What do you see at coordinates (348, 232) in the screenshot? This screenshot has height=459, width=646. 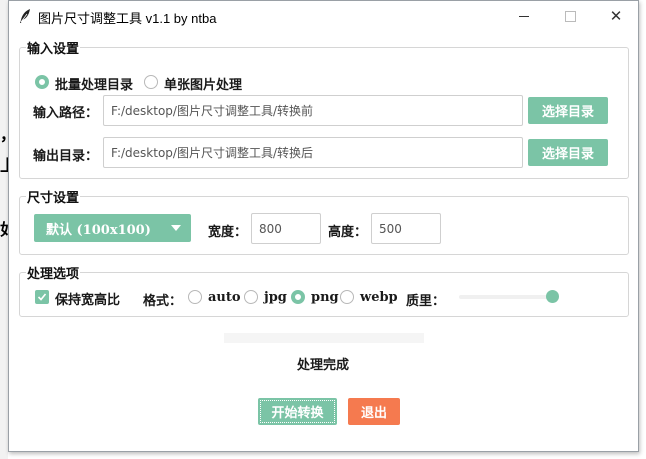 I see `height-label: 高度：` at bounding box center [348, 232].